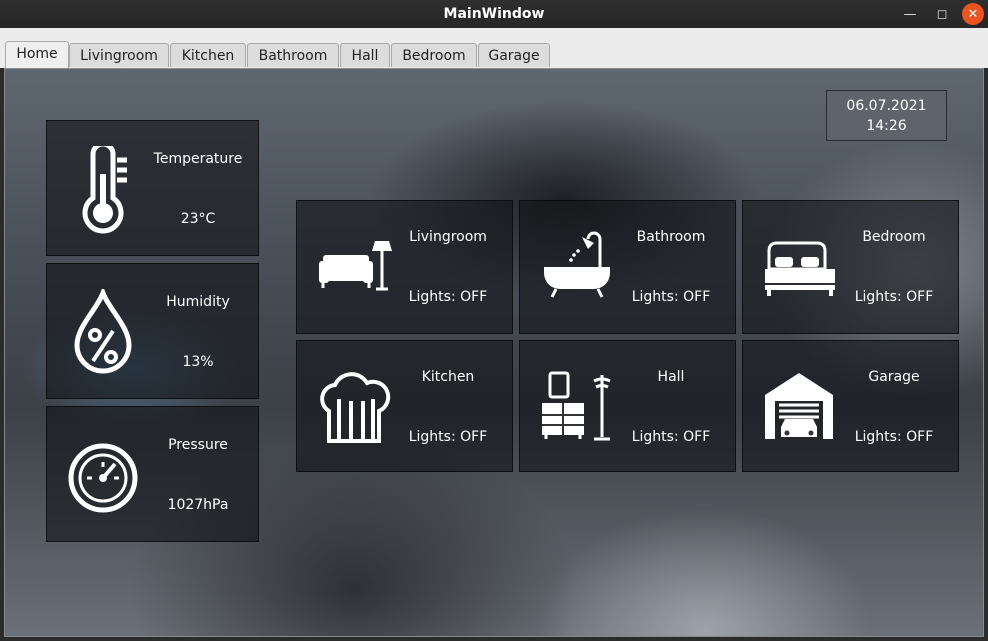 The image size is (988, 641). Describe the element at coordinates (576, 406) in the screenshot. I see `dresser-coat-rack-icon` at that location.